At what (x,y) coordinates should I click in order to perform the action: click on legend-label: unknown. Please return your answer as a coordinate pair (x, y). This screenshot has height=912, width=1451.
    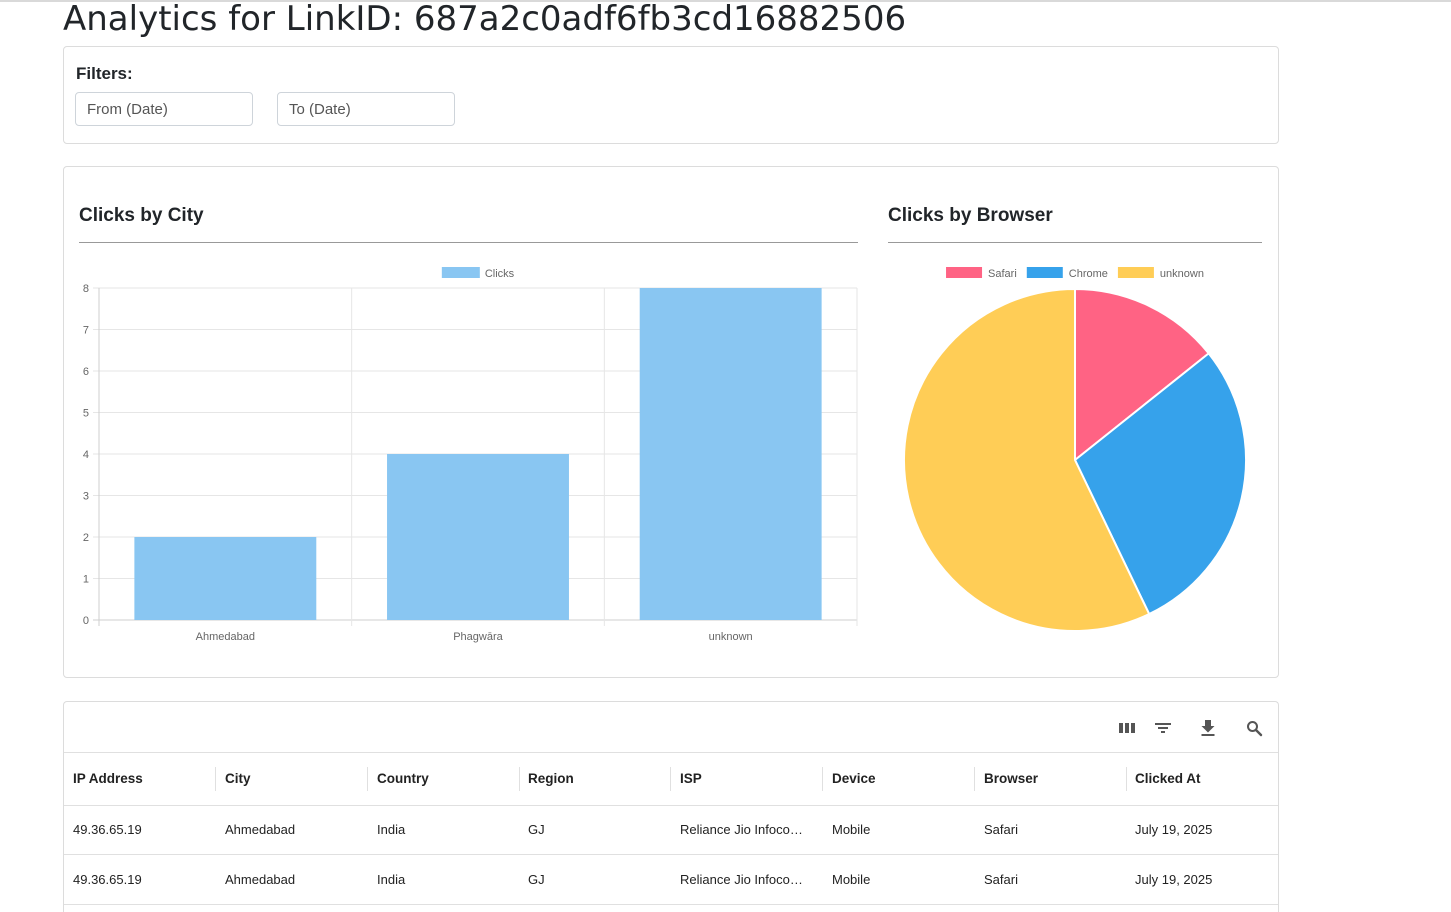
    Looking at the image, I should click on (1182, 274).